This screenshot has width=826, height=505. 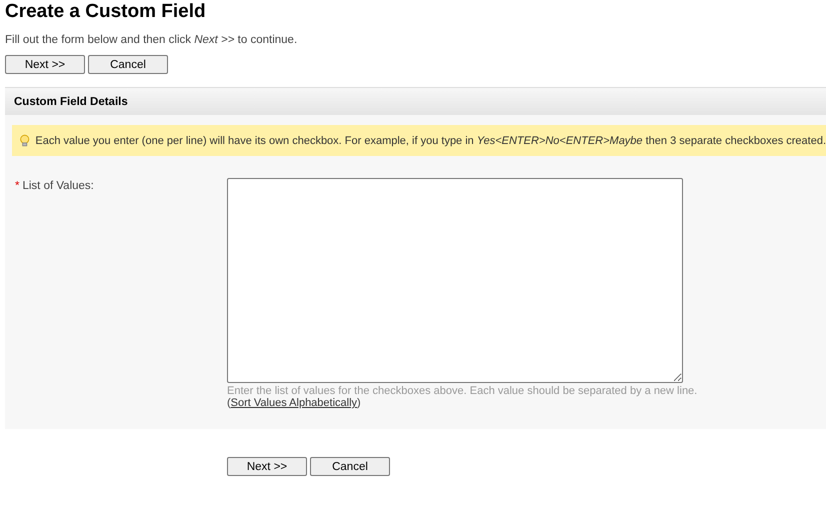 What do you see at coordinates (294, 403) in the screenshot?
I see `sort-link: Sort Values Alphabetically` at bounding box center [294, 403].